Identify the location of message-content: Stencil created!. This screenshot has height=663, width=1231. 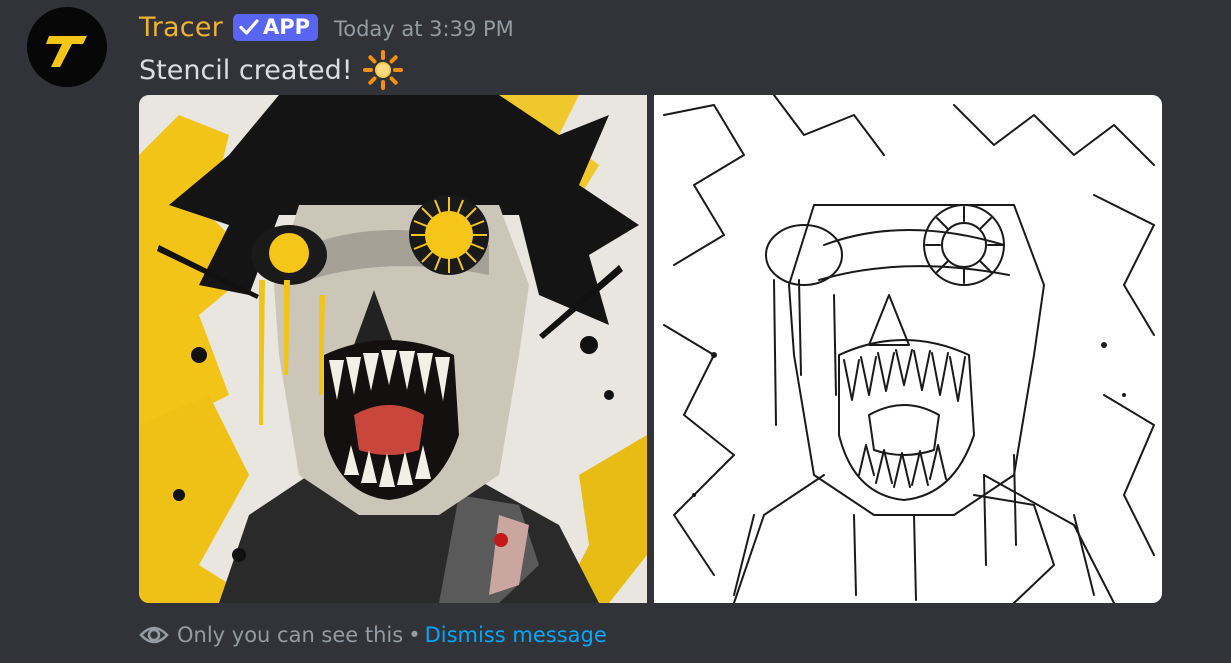
(272, 70).